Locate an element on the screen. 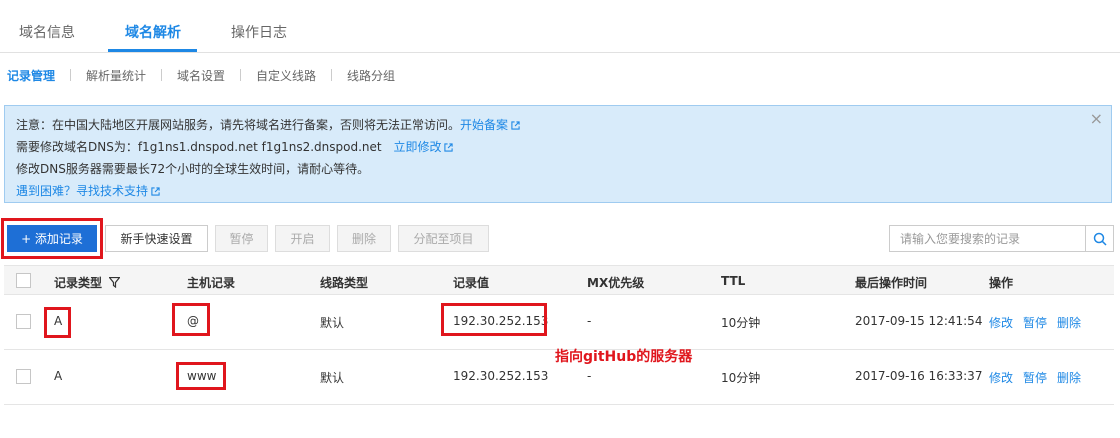  notice-dns-wait-text: 修改DNS服务器需要最长72个小时的全球生效时间，请耐心等待。 is located at coordinates (193, 169).